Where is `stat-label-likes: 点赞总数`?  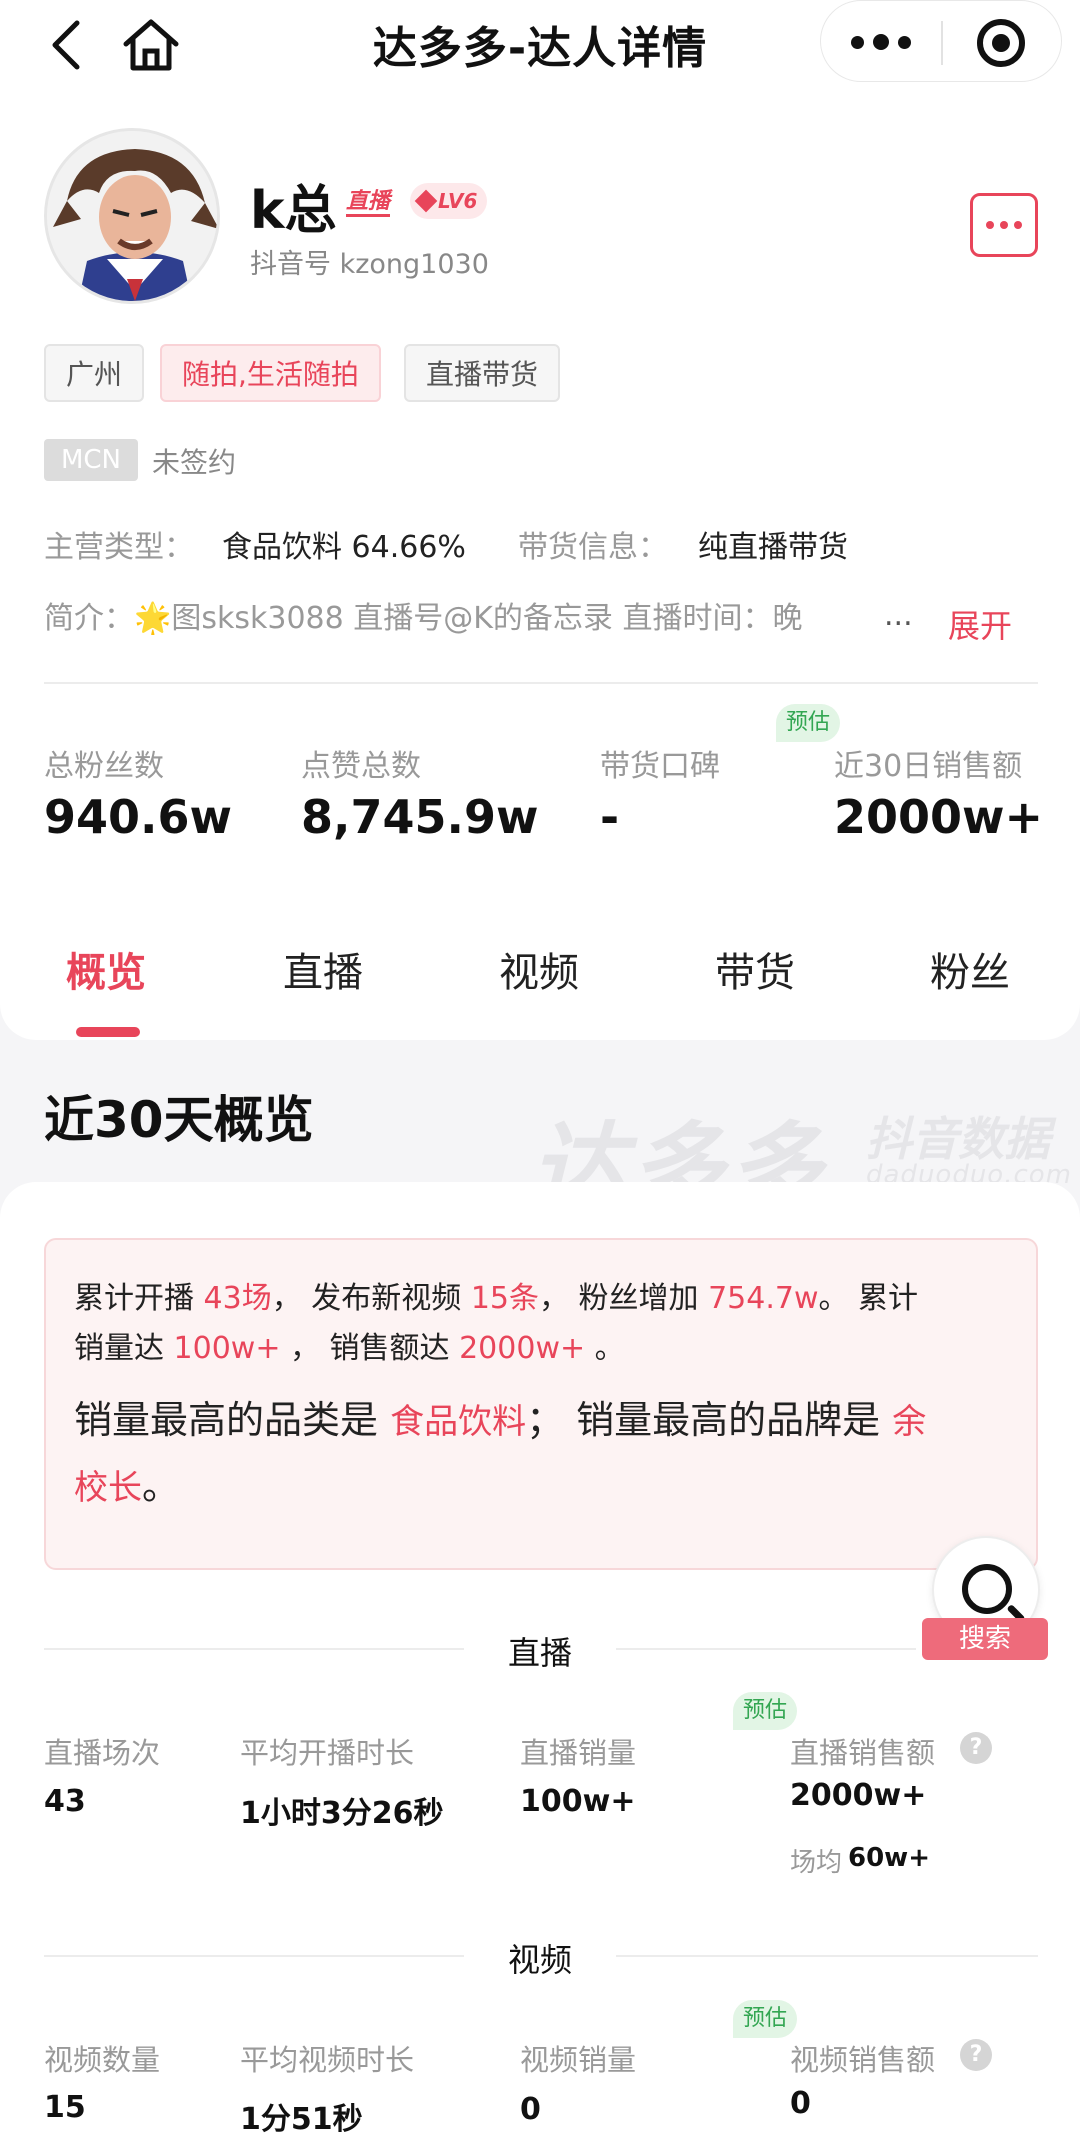 stat-label-likes: 点赞总数 is located at coordinates (361, 766).